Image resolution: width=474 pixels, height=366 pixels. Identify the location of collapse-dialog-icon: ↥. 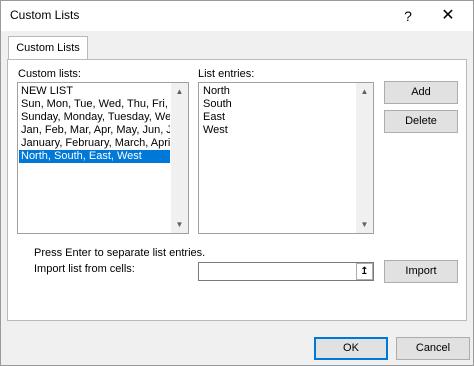
(364, 271).